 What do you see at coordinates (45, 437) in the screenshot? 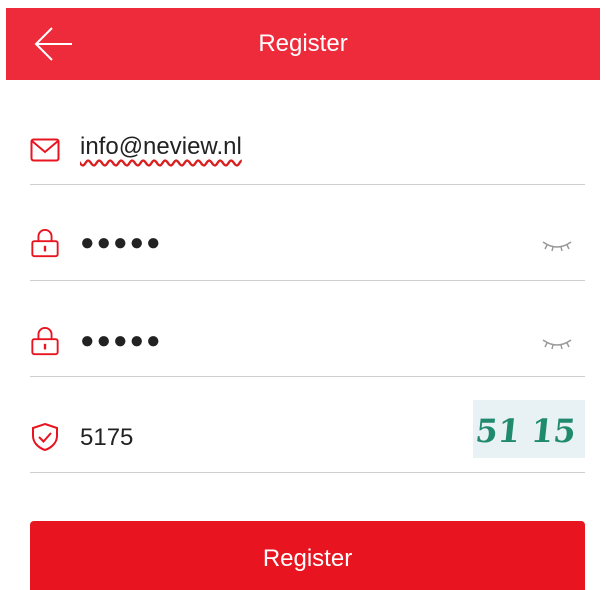
I see `shield-check-icon` at bounding box center [45, 437].